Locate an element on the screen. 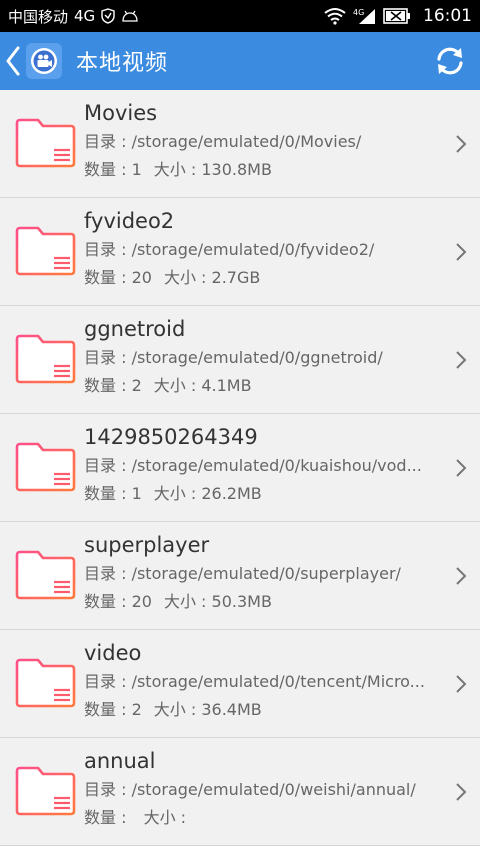 This screenshot has height=846, width=480. folder-meta-line: 数量 : 20 大小 : 50.3MB is located at coordinates (262, 602).